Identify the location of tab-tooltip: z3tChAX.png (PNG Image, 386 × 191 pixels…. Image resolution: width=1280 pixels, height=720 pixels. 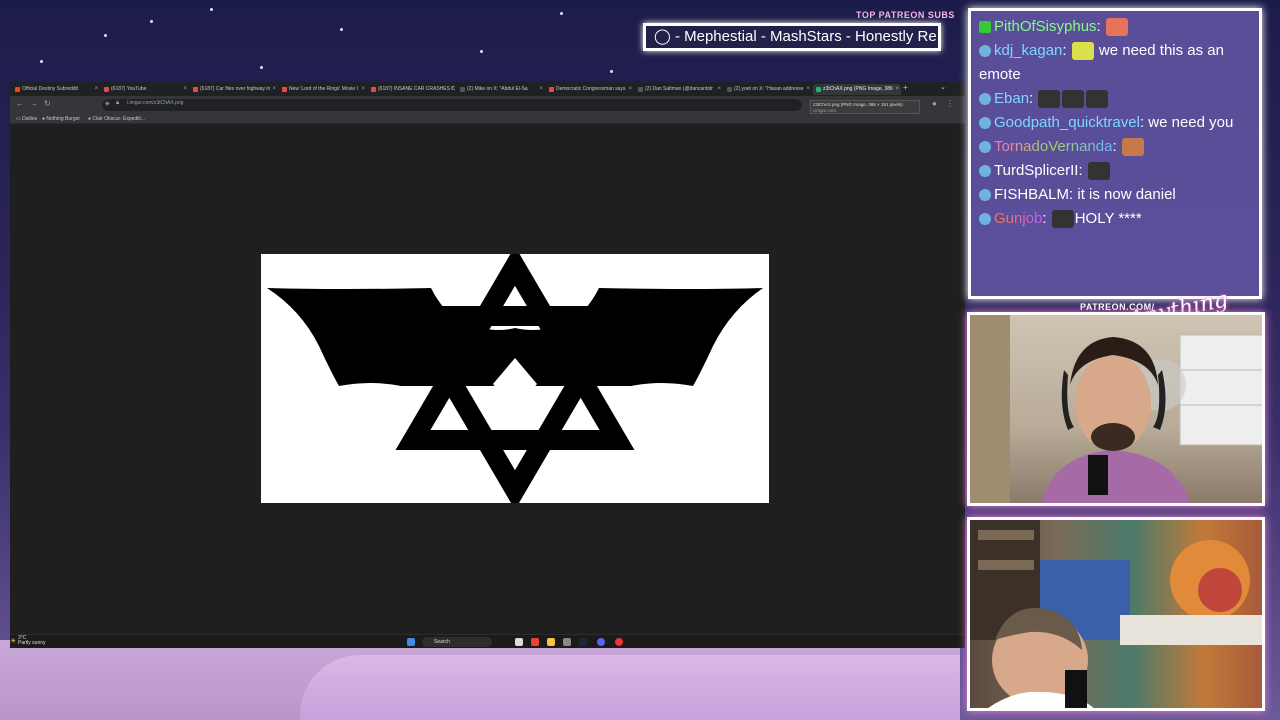
(865, 107).